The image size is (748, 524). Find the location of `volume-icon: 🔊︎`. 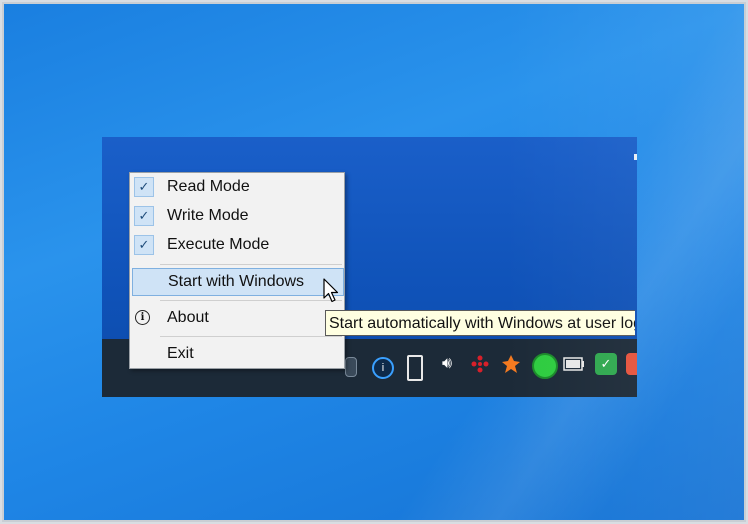

volume-icon: 🔊︎ is located at coordinates (447, 364).